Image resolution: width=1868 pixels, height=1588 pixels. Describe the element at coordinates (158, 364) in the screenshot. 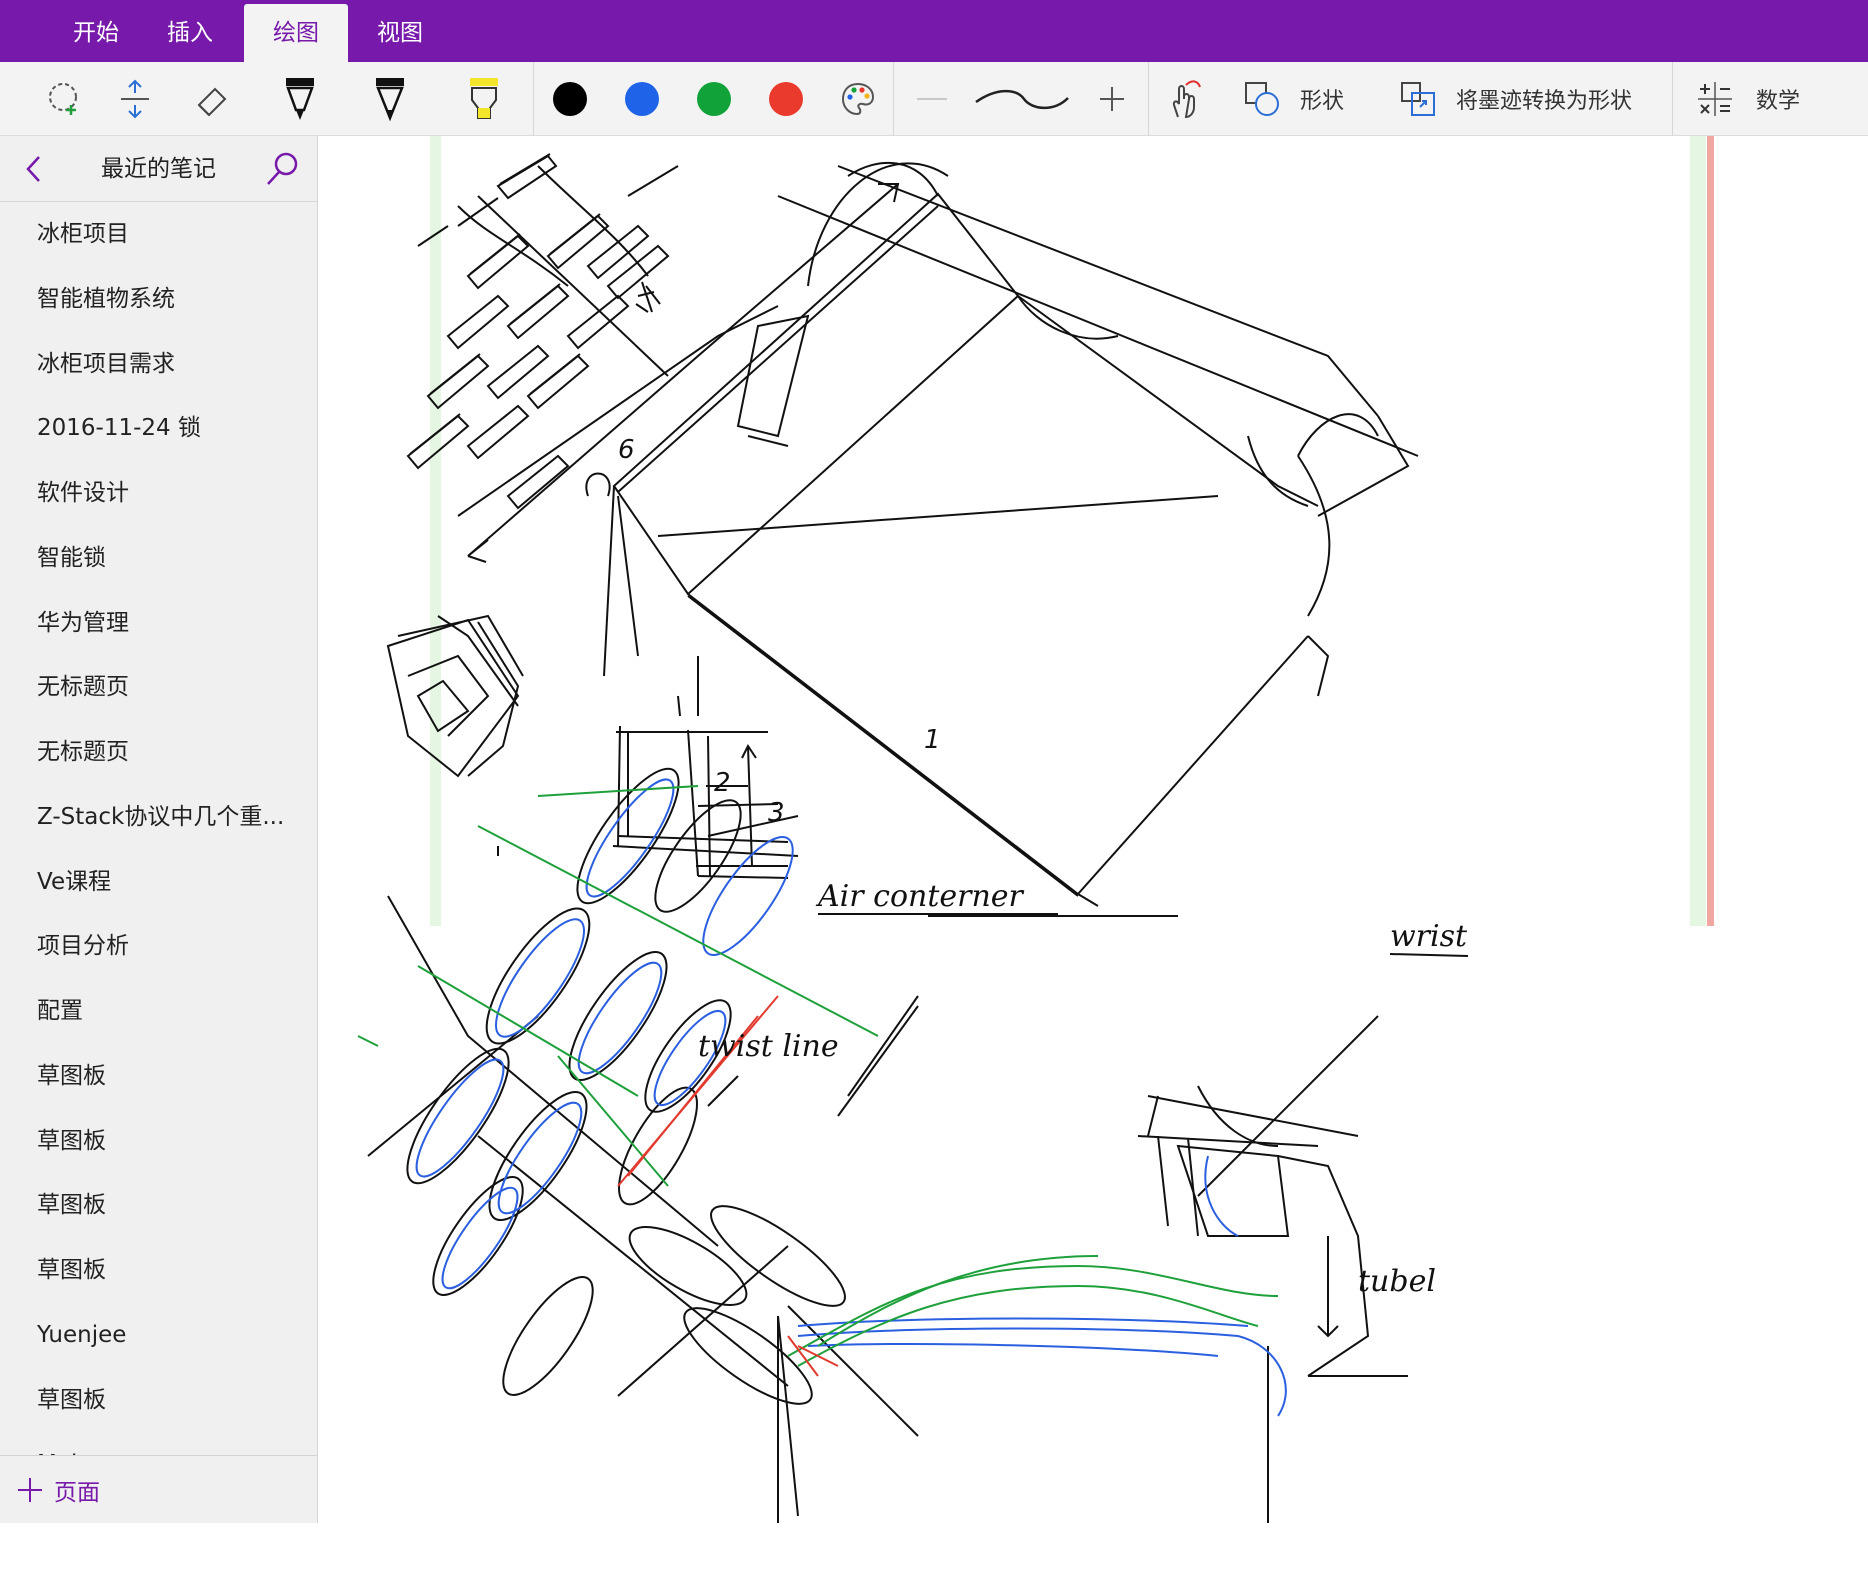

I see `list-item: 冰柜项目需求` at that location.